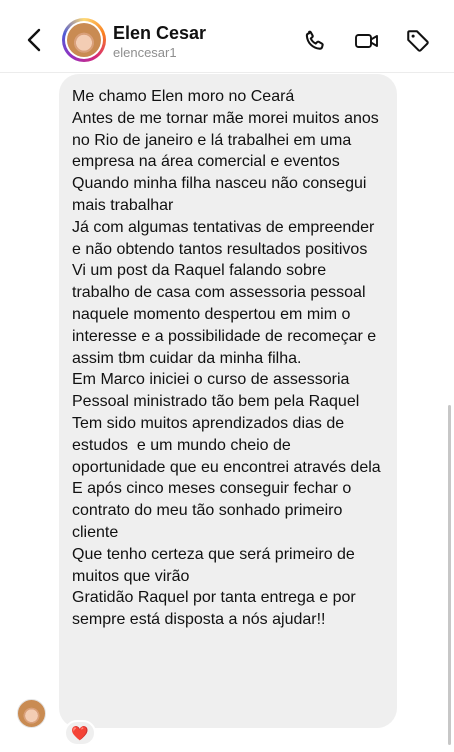  What do you see at coordinates (418, 41) in the screenshot?
I see `tag-icon` at bounding box center [418, 41].